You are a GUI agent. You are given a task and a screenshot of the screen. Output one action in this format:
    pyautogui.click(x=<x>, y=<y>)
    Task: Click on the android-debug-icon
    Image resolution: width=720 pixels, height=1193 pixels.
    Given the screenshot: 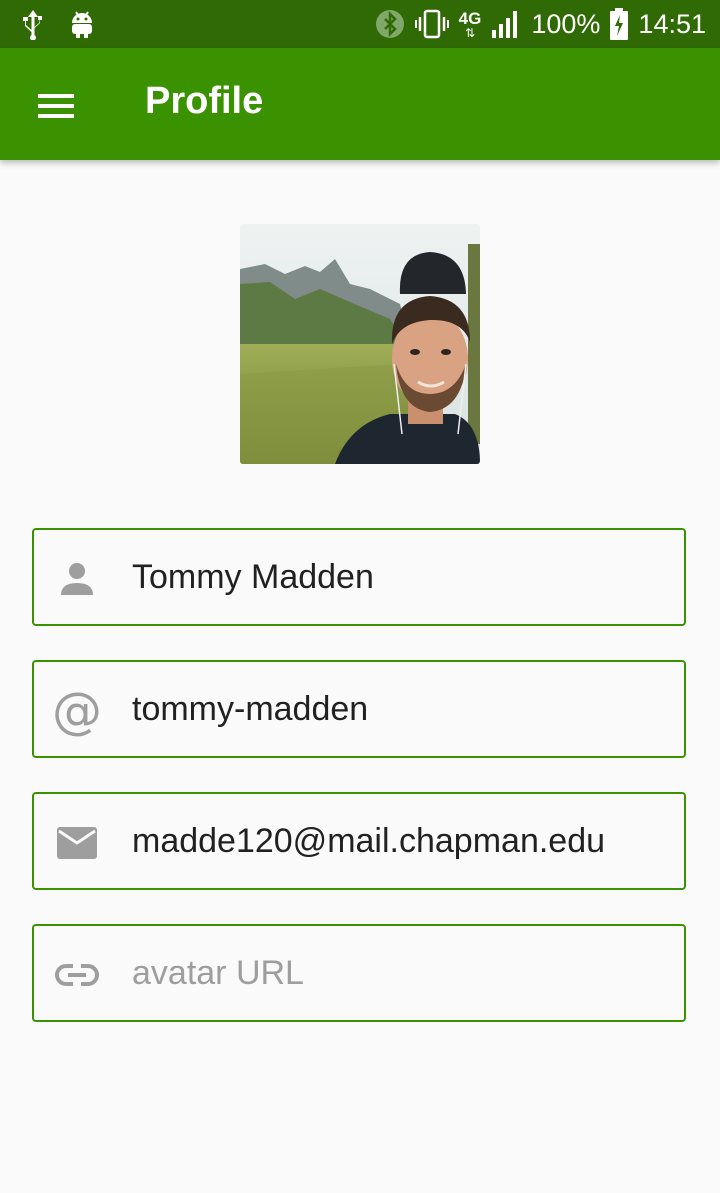 What is the action you would take?
    pyautogui.click(x=82, y=24)
    